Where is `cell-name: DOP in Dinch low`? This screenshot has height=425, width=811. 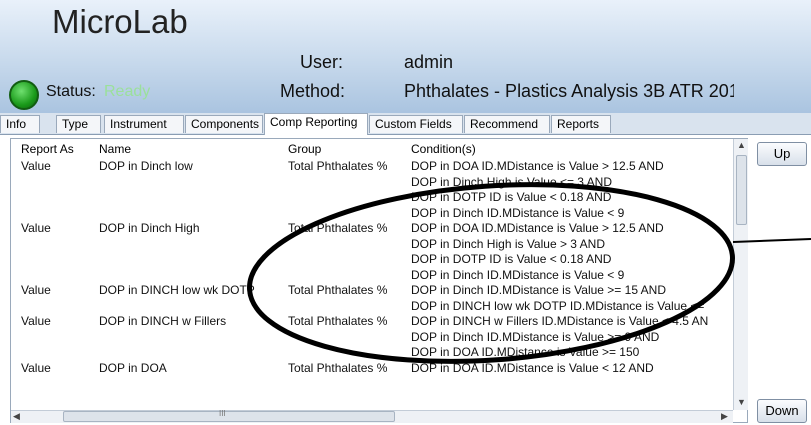 cell-name: DOP in Dinch low is located at coordinates (146, 166).